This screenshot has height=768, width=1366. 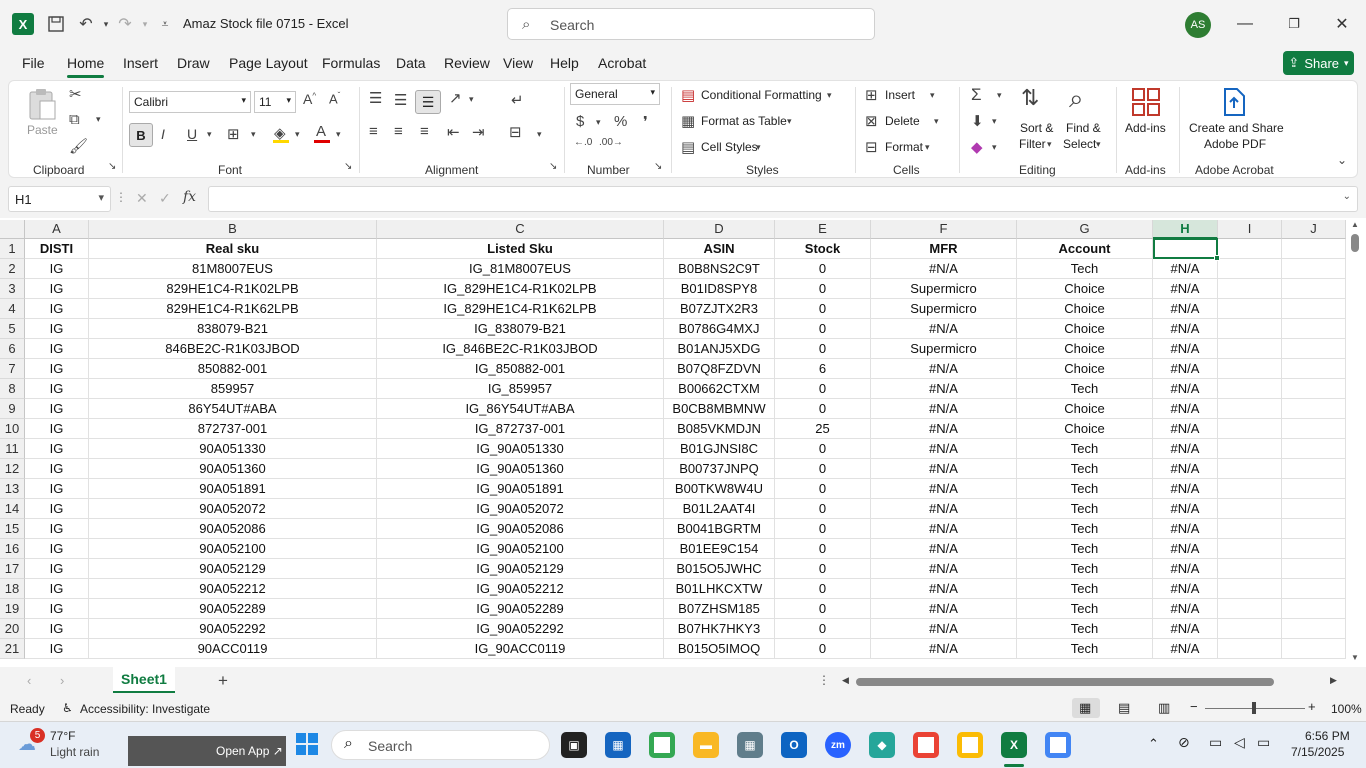 What do you see at coordinates (233, 134) in the screenshot?
I see `borders-icon: ⊞` at bounding box center [233, 134].